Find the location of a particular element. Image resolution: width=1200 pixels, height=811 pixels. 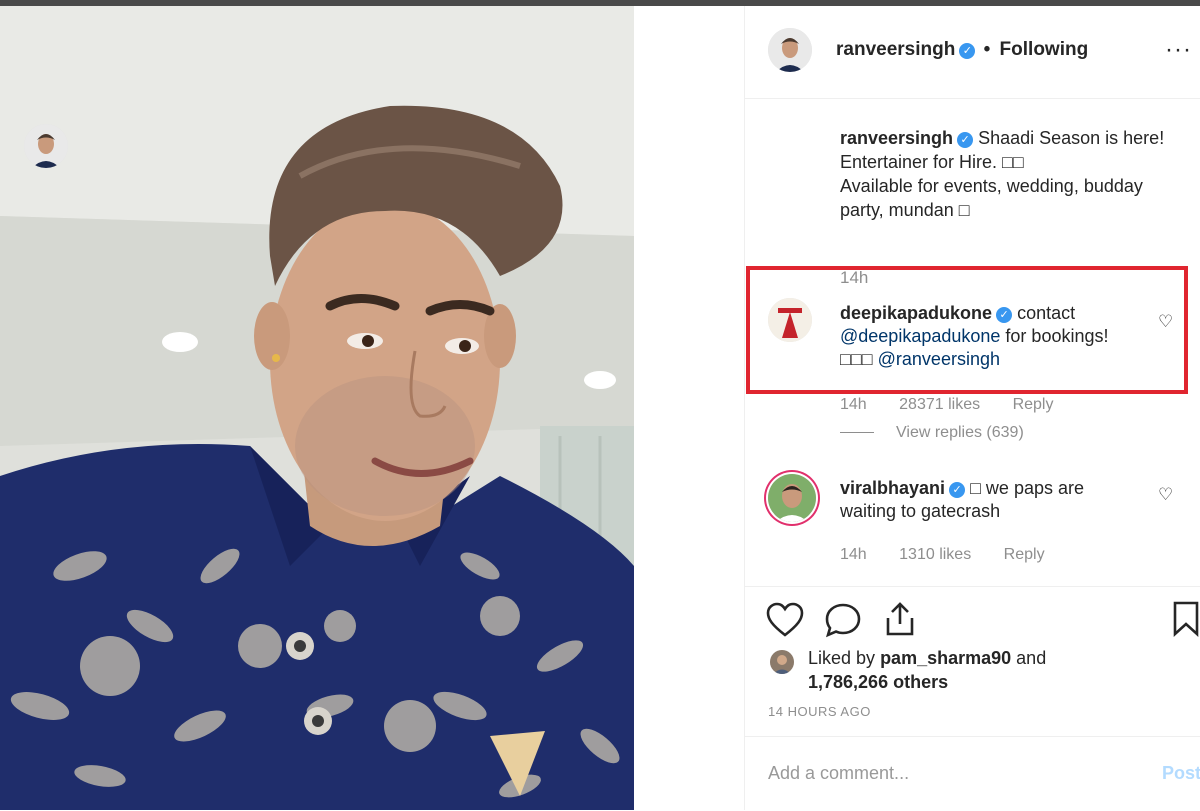

comment-avatar-viral is located at coordinates (792, 498).